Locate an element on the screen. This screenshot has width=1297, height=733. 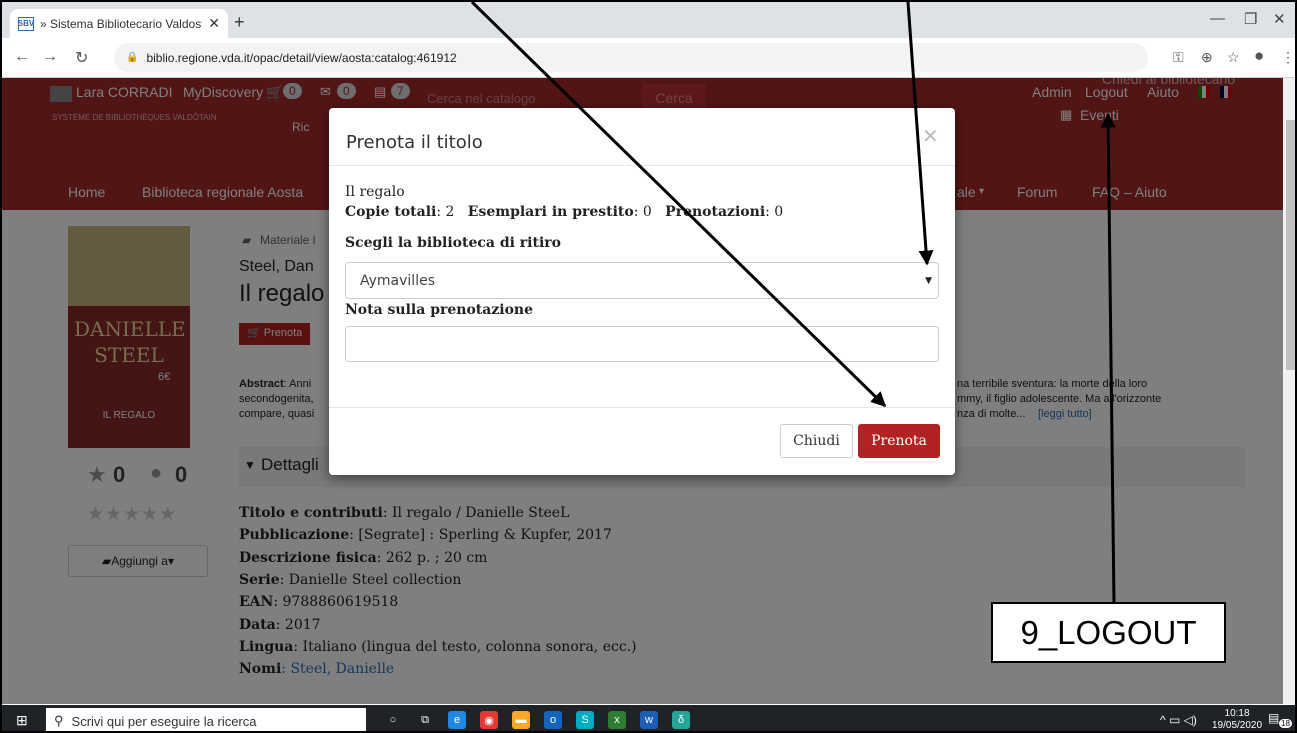
clock-time: 10:18 is located at coordinates (1237, 713).